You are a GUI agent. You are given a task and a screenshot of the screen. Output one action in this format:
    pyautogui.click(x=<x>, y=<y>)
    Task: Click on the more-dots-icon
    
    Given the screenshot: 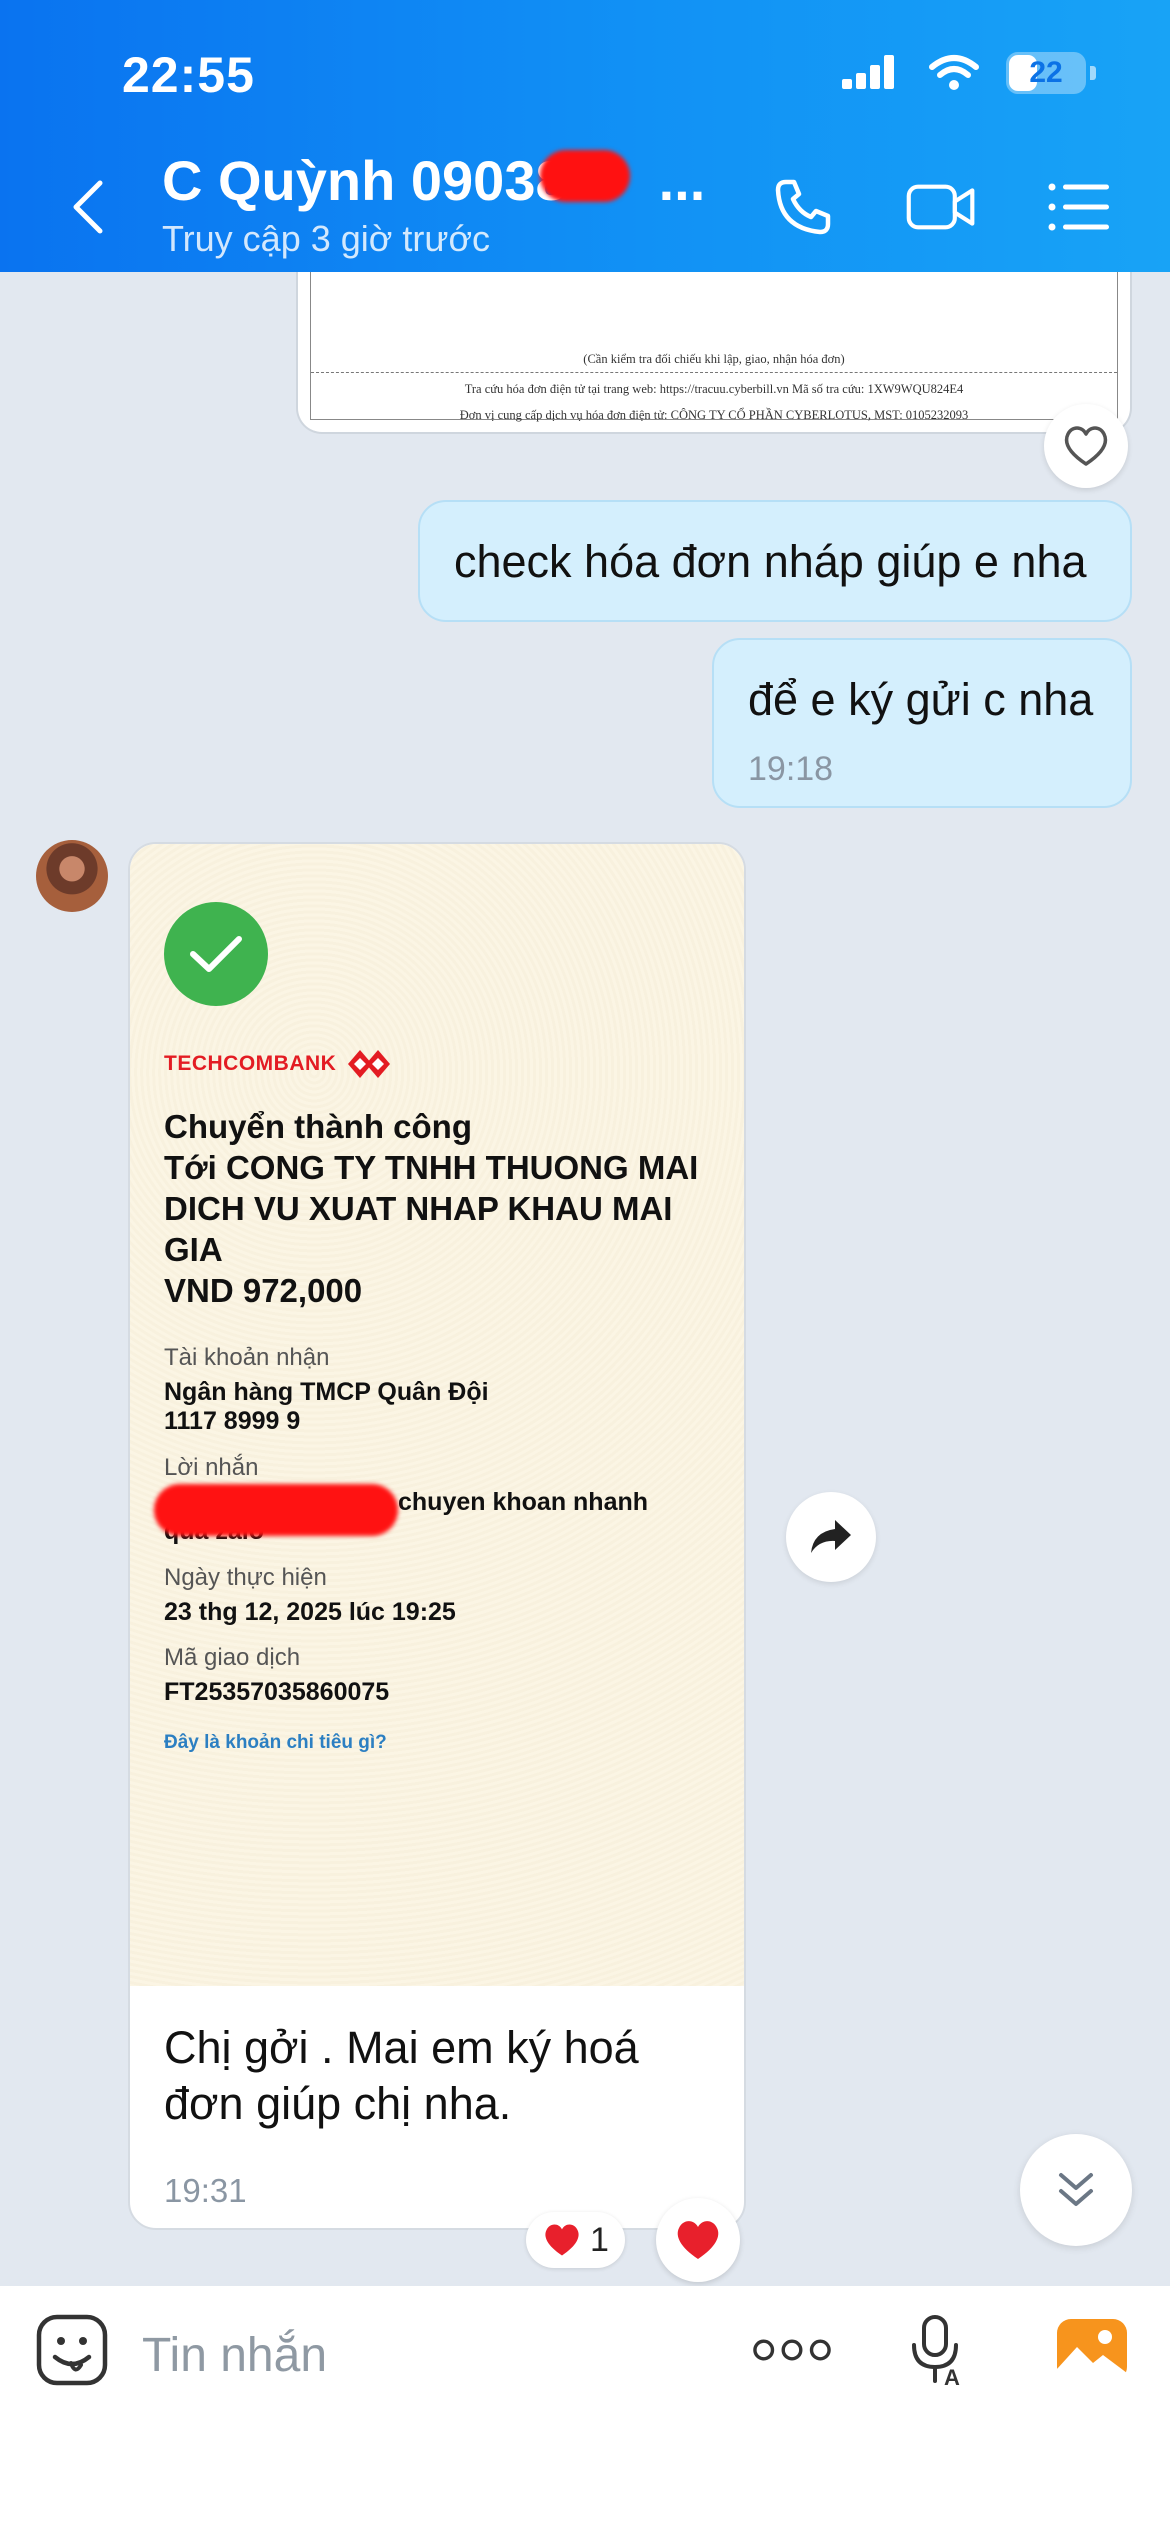 What is the action you would take?
    pyautogui.click(x=792, y=2350)
    